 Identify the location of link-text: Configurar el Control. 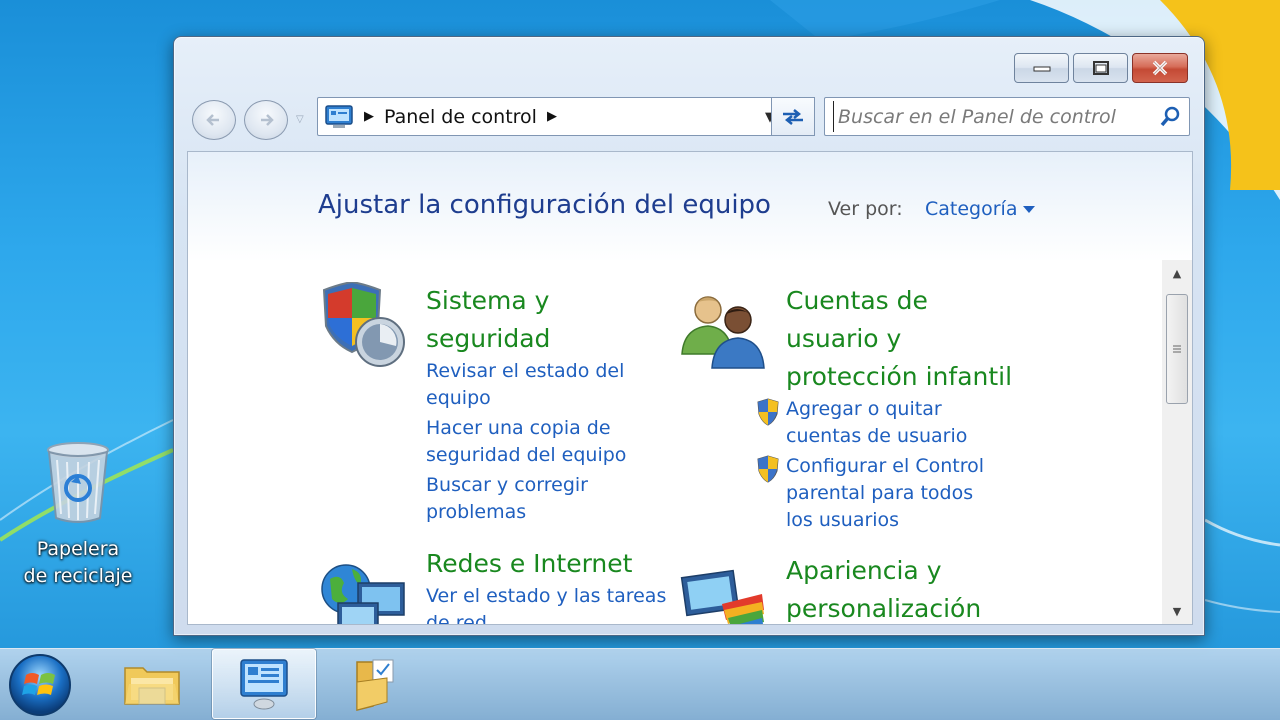
(885, 466).